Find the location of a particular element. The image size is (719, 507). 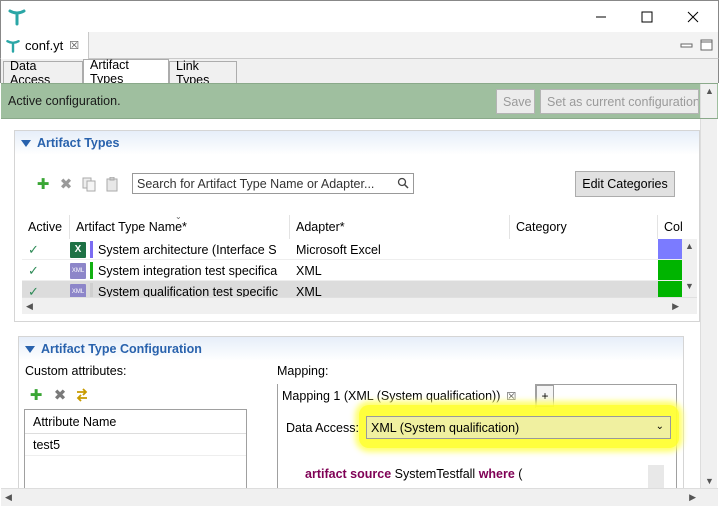

mapping-tab-label: Mapping 1 (XML (System qualification)) is located at coordinates (391, 396).